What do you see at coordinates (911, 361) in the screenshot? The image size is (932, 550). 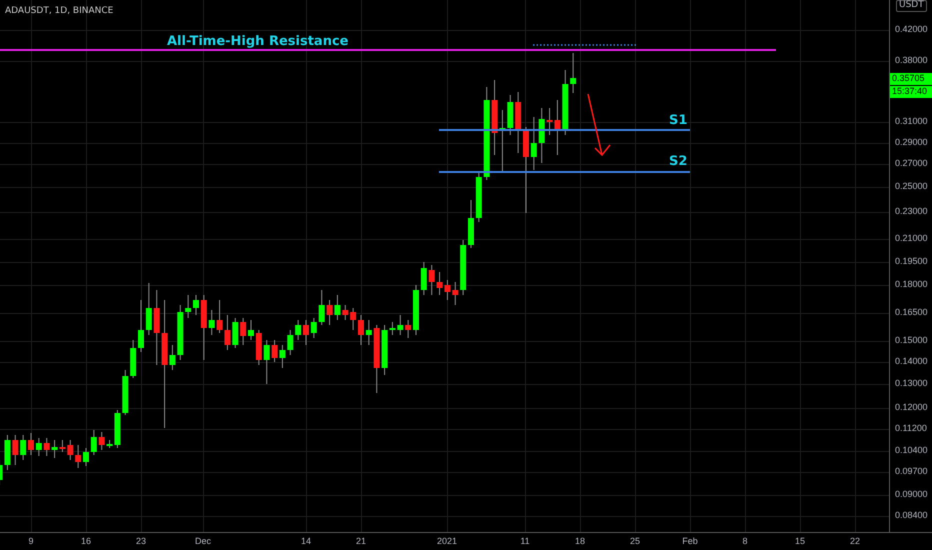 I see `price-label: 0.14000` at bounding box center [911, 361].